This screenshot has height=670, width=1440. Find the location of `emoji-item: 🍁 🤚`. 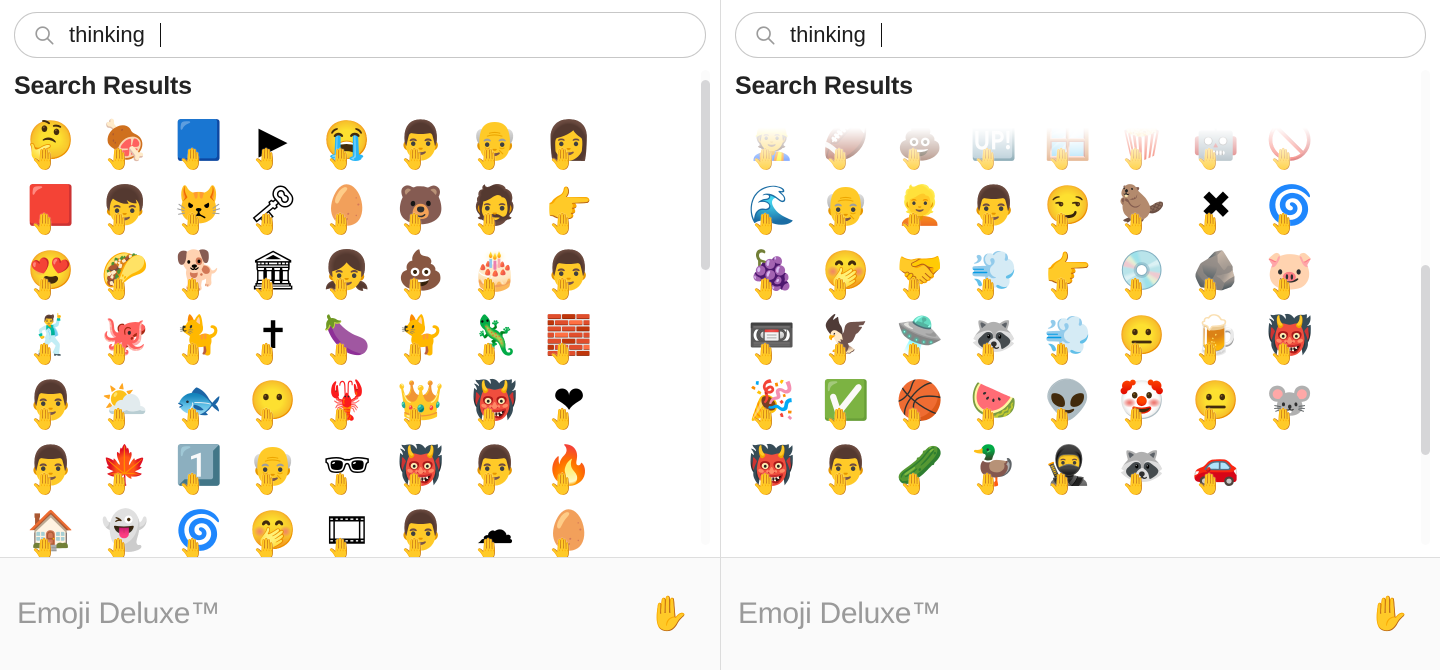

emoji-item: 🍁 🤚 is located at coordinates (125, 465).